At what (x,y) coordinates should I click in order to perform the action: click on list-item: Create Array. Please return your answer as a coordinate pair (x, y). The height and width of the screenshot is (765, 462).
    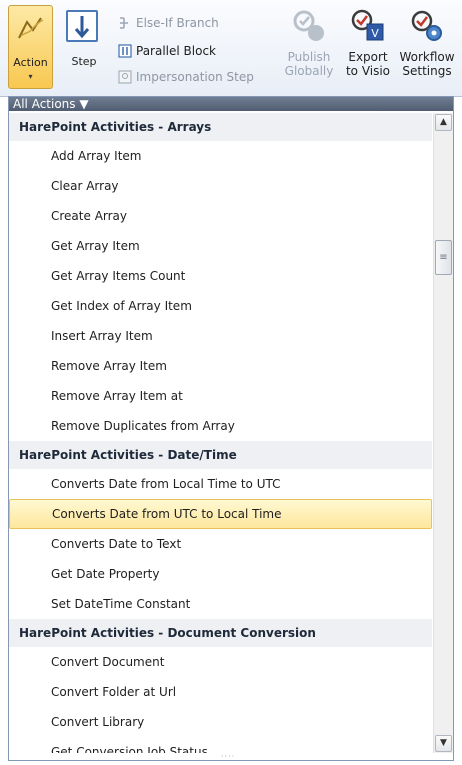
    Looking at the image, I should click on (220, 216).